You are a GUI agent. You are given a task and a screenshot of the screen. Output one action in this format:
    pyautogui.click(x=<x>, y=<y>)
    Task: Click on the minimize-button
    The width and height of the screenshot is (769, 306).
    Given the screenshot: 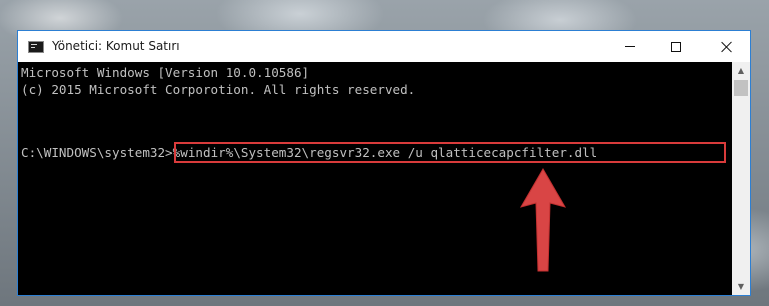 What is the action you would take?
    pyautogui.click(x=630, y=46)
    